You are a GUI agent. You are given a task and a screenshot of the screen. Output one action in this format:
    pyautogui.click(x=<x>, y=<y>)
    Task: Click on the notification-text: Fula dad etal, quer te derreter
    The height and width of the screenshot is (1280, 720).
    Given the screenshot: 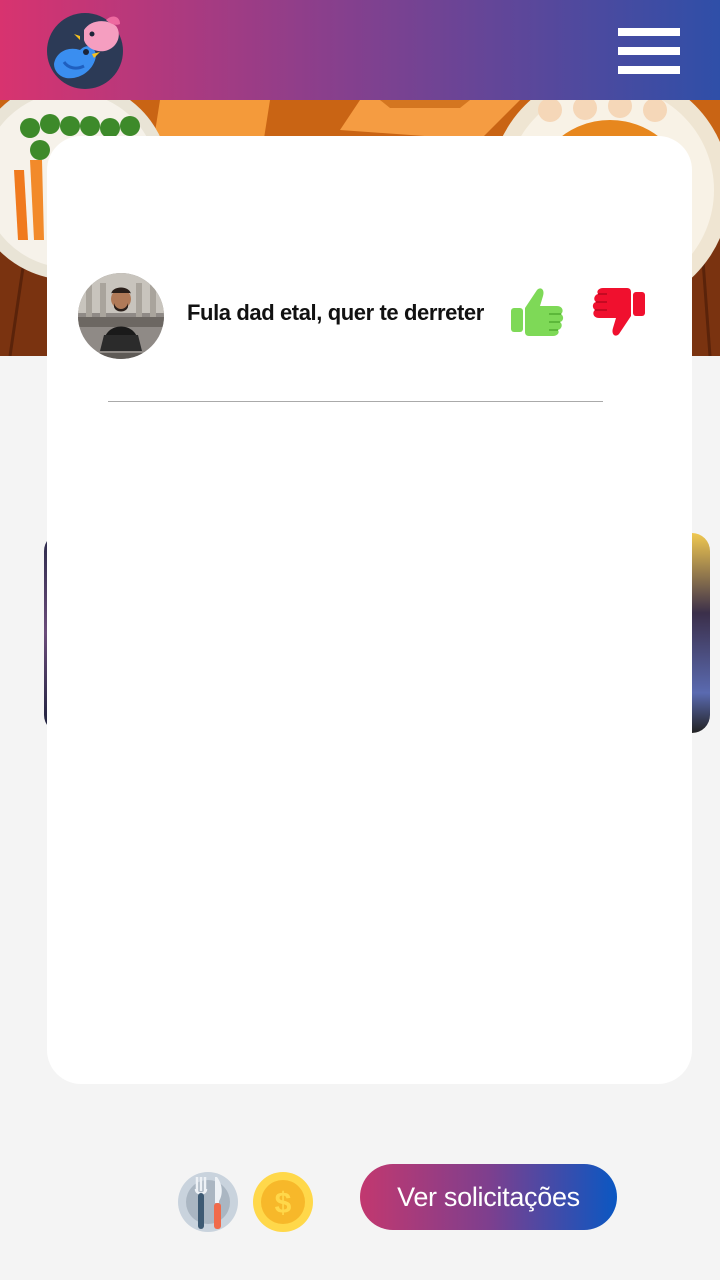 What is the action you would take?
    pyautogui.click(x=335, y=312)
    